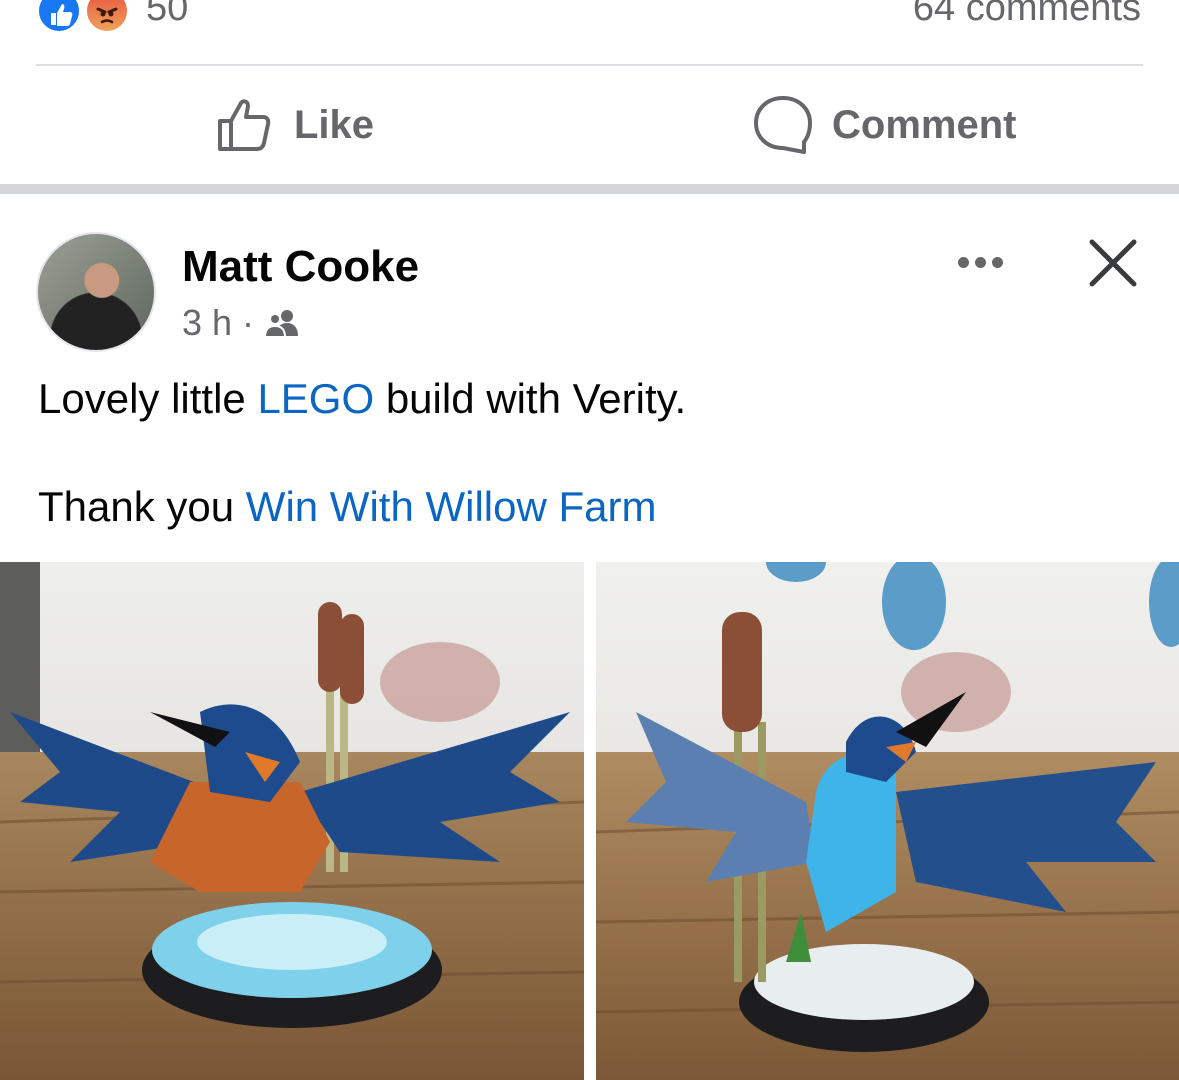  I want to click on comment-count: 64 comments, so click(1027, 14).